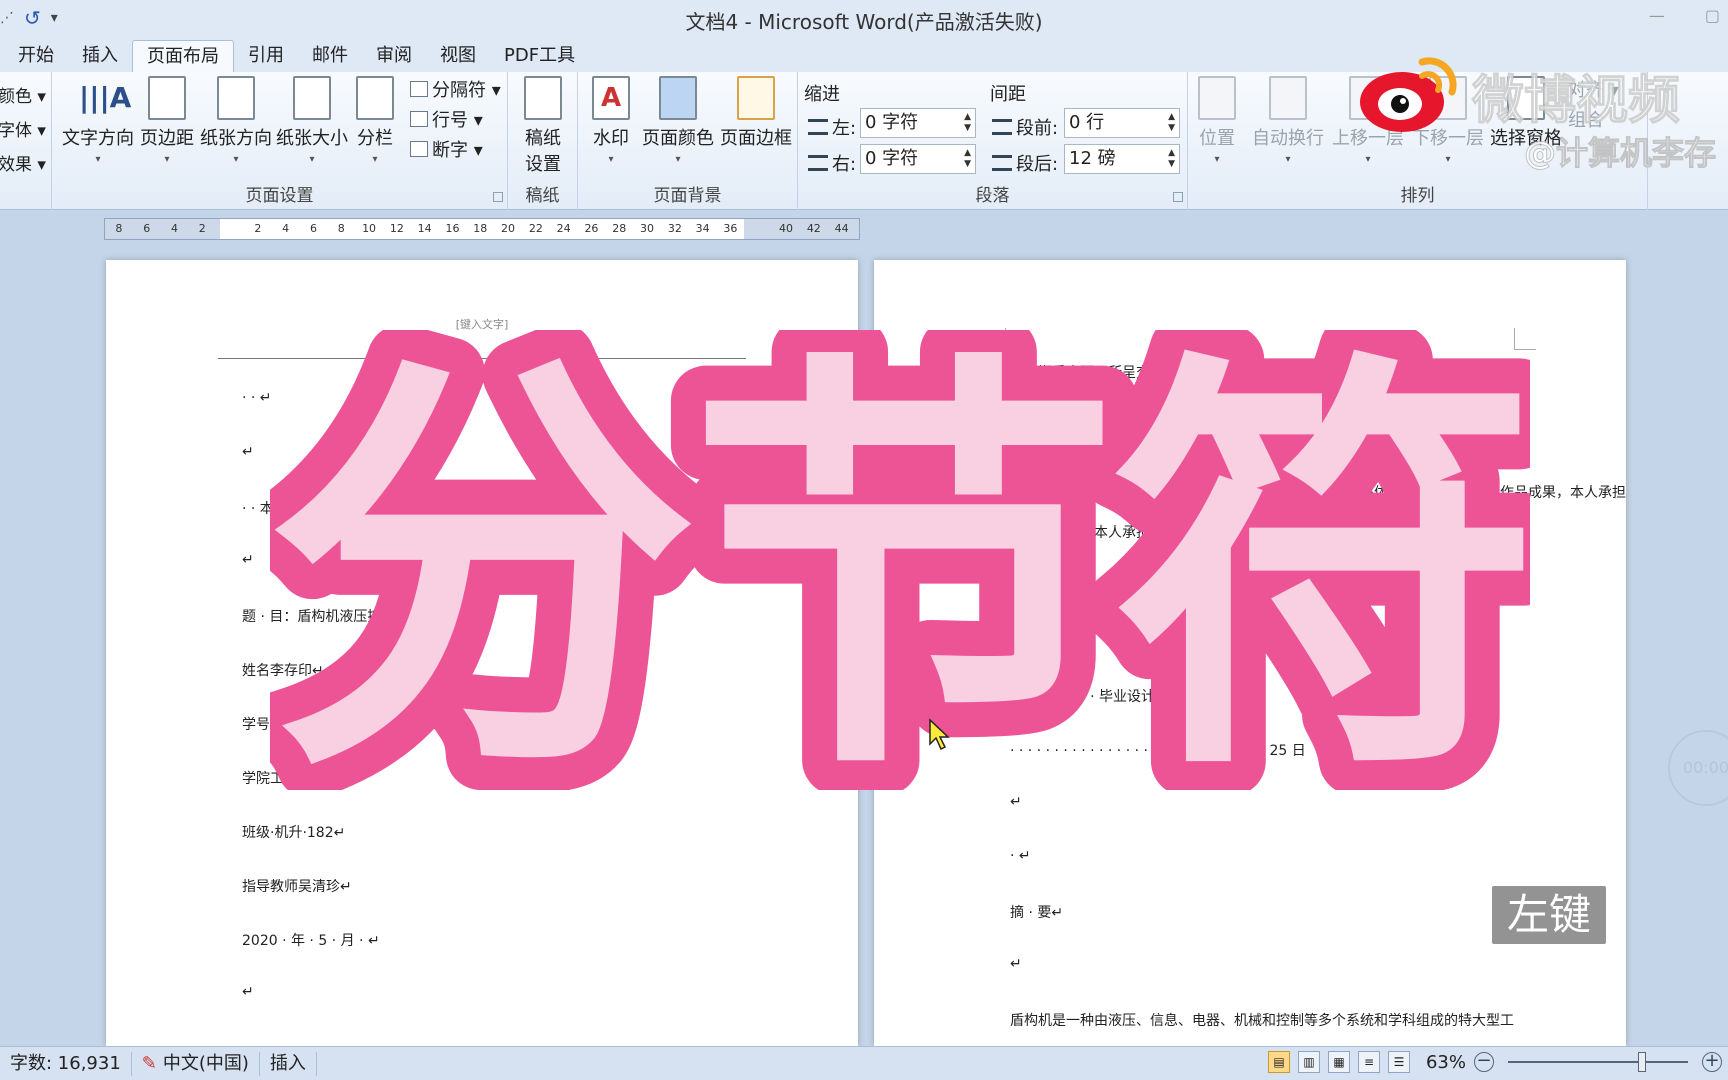 Image resolution: width=1728 pixels, height=1080 pixels. Describe the element at coordinates (446, 149) in the screenshot. I see `hyphenation-button: 断字 ▾` at that location.